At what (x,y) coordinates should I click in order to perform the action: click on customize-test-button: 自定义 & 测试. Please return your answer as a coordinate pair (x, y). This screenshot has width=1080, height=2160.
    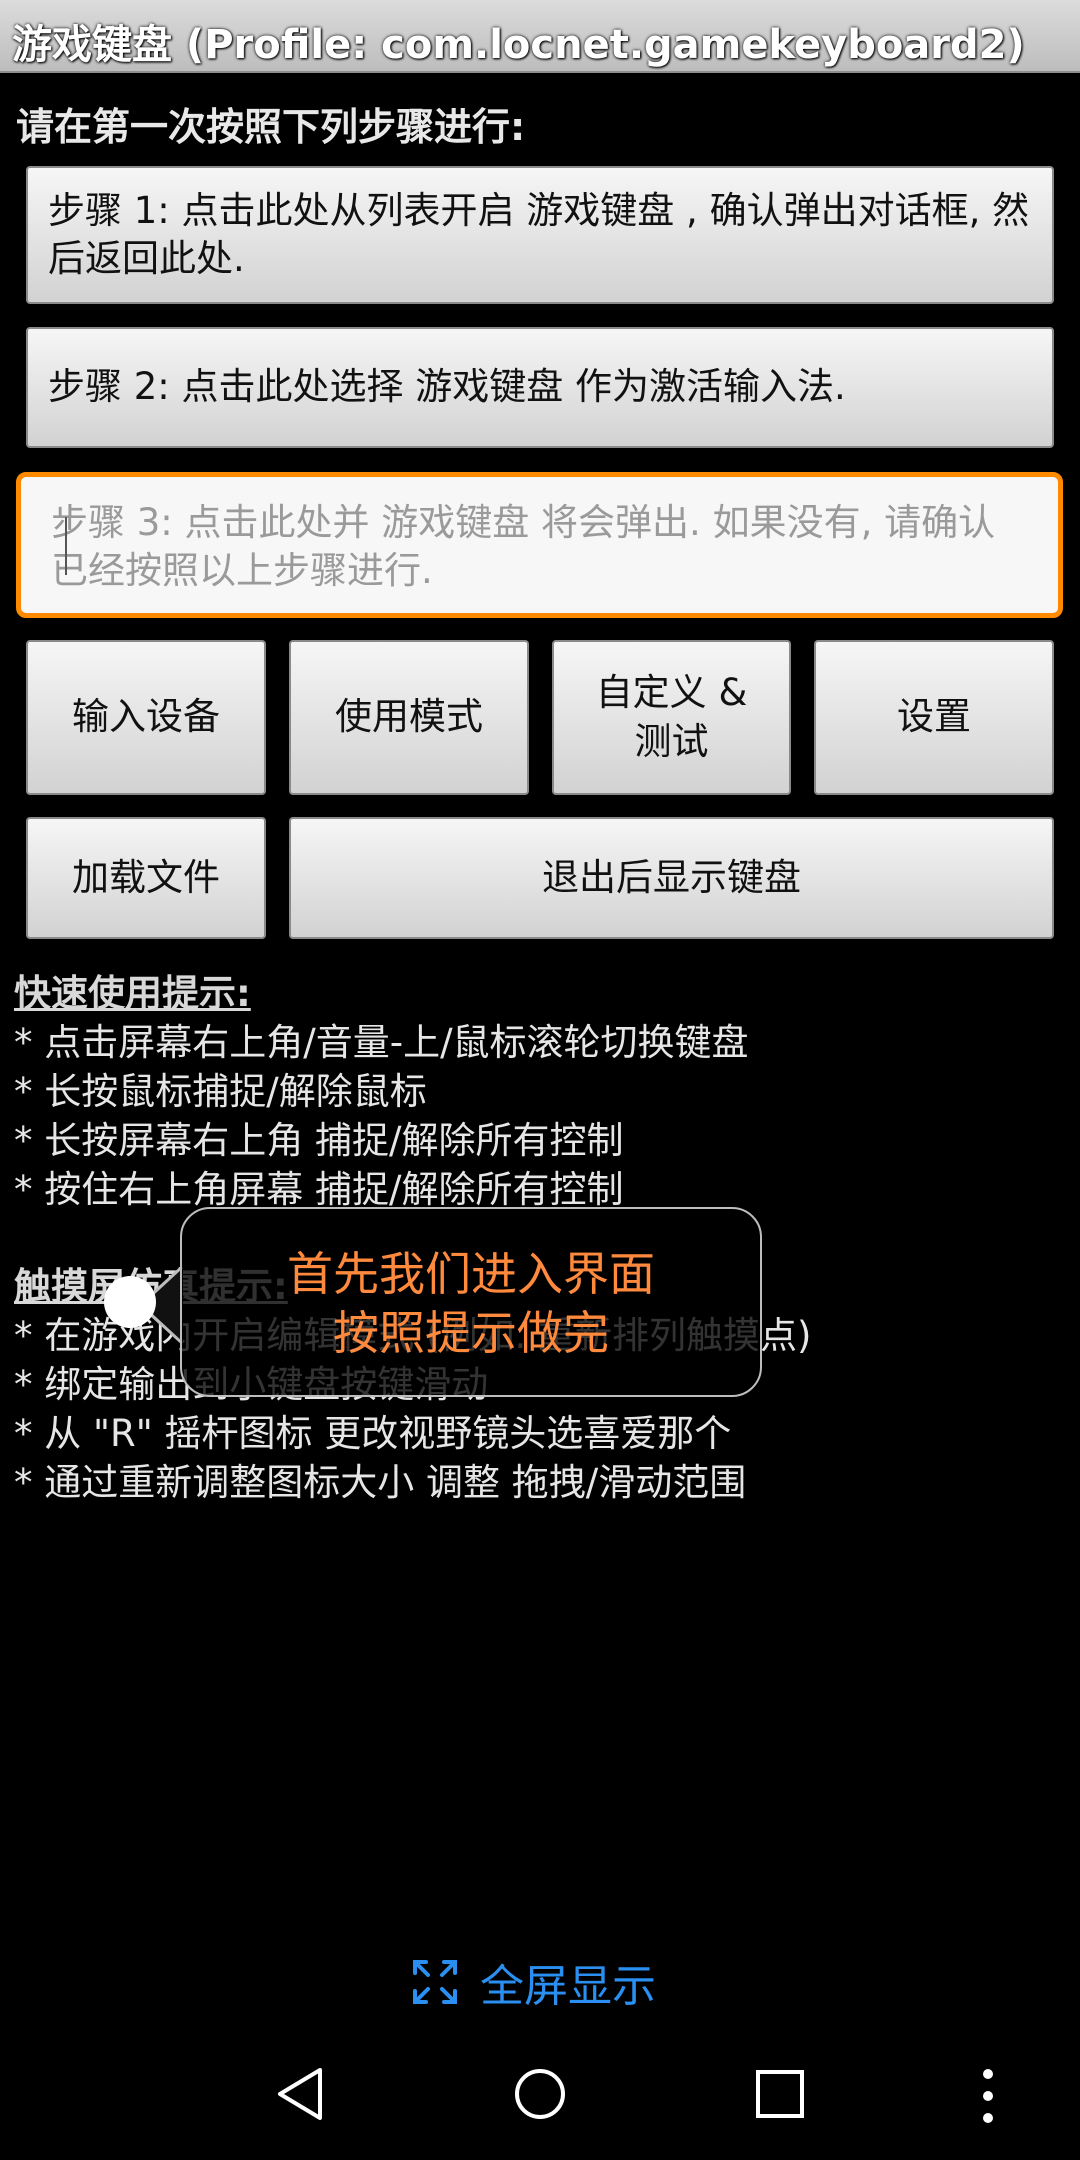
    Looking at the image, I should click on (671, 717).